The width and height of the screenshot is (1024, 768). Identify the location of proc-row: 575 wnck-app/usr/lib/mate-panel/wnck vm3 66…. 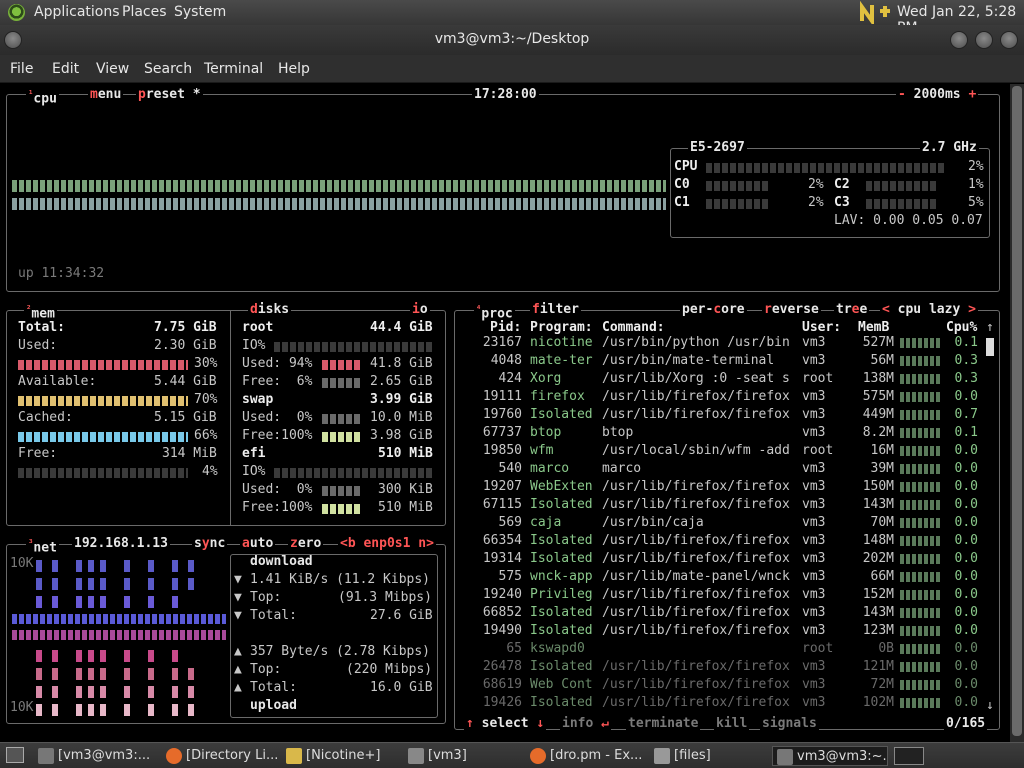
(728, 577).